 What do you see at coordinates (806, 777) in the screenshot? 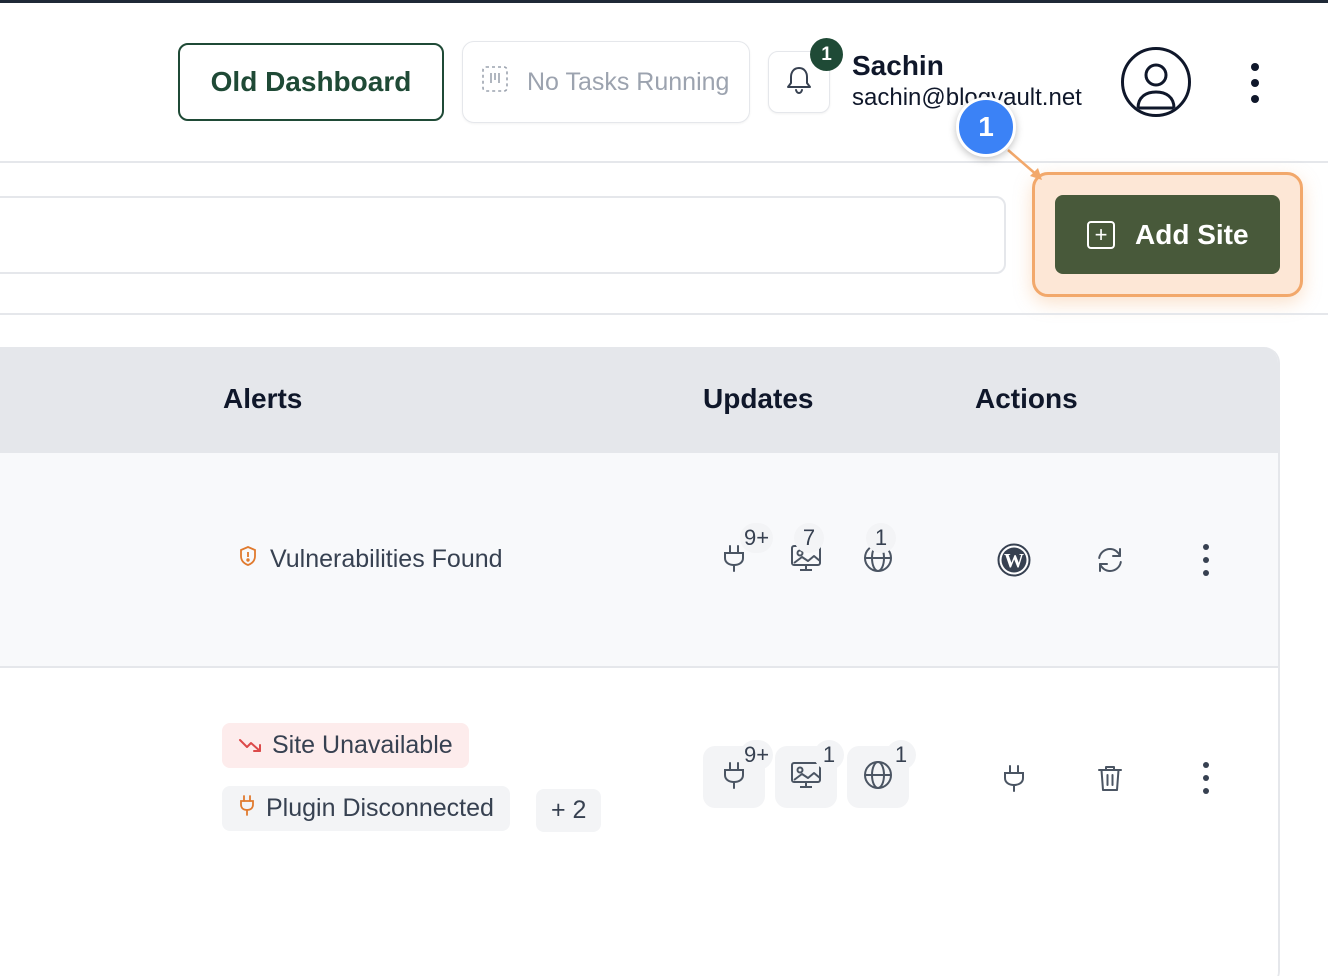
I see `theme-image-icon` at bounding box center [806, 777].